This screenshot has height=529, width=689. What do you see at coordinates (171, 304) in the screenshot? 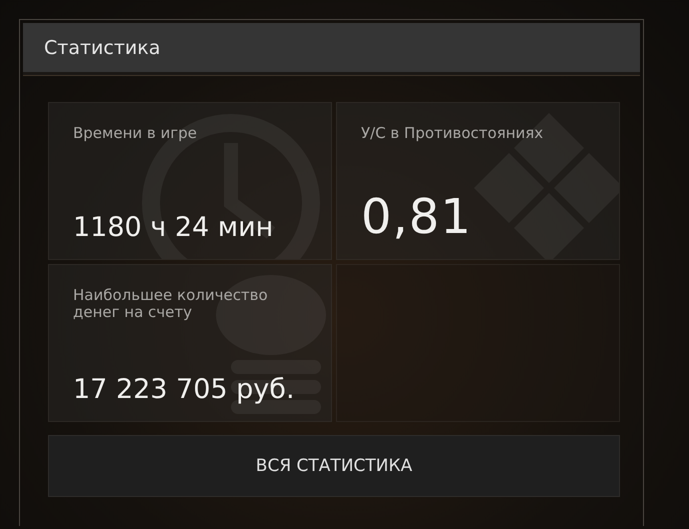
I see `stat-label: Наибольшее количество денег на счету` at bounding box center [171, 304].